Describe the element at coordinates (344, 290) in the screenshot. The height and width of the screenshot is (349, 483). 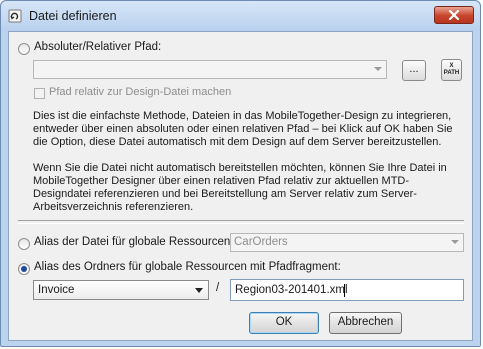
I see `text-cursor` at that location.